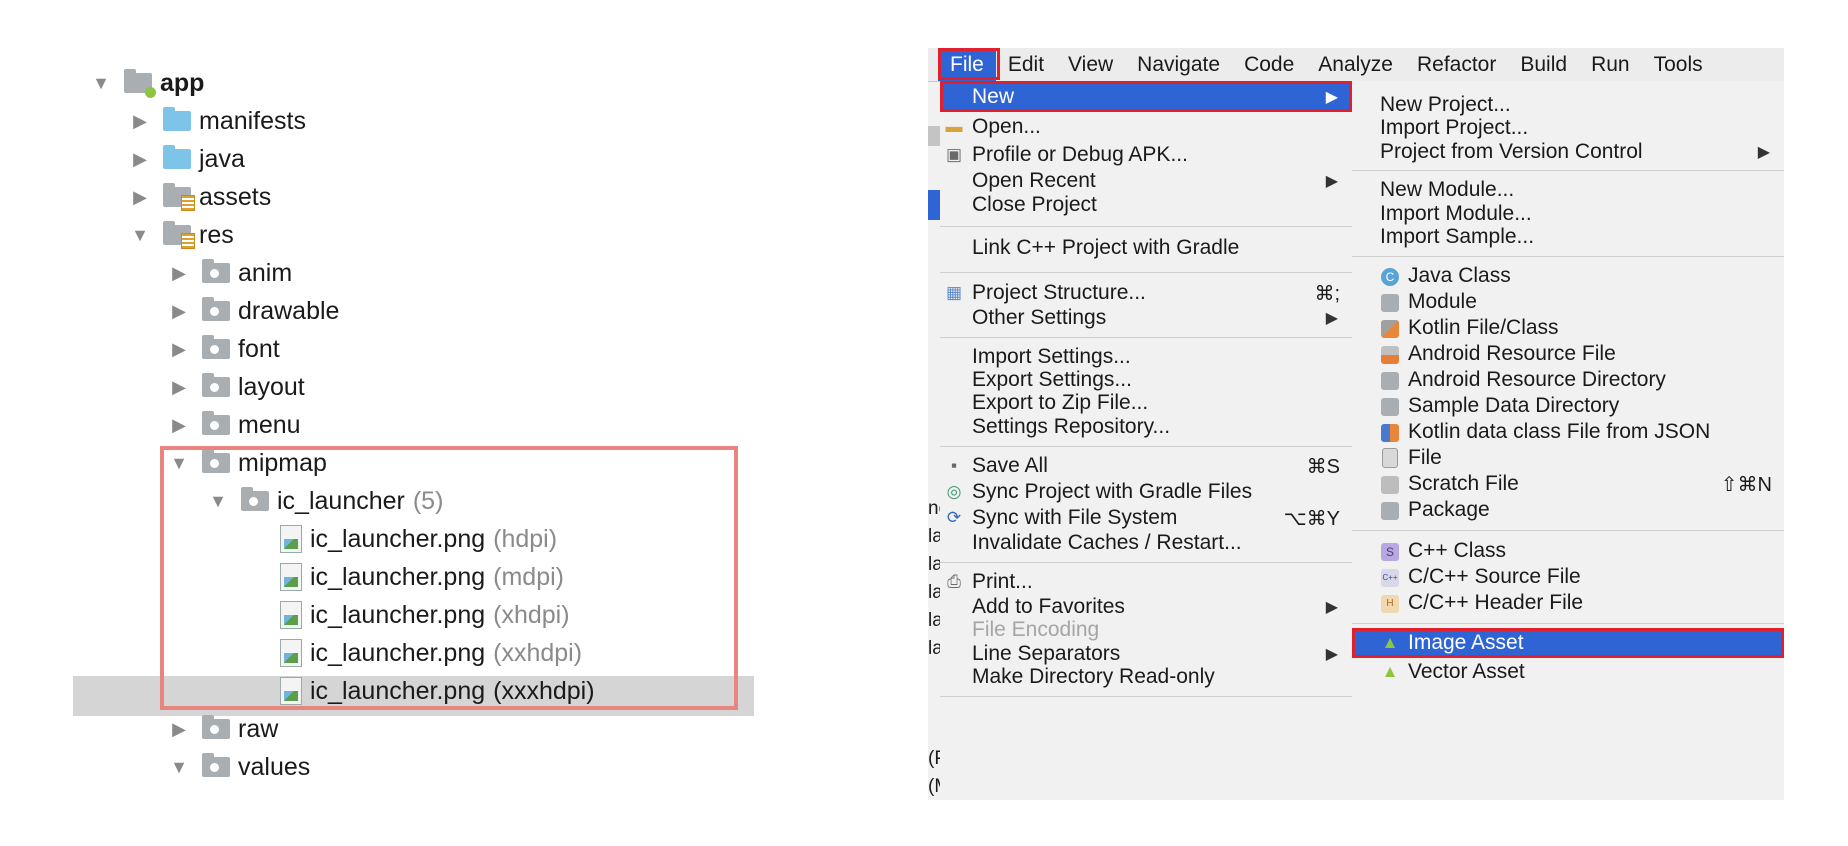 The width and height of the screenshot is (1848, 846). Describe the element at coordinates (1178, 64) in the screenshot. I see `menu-navigate: Navigate` at that location.